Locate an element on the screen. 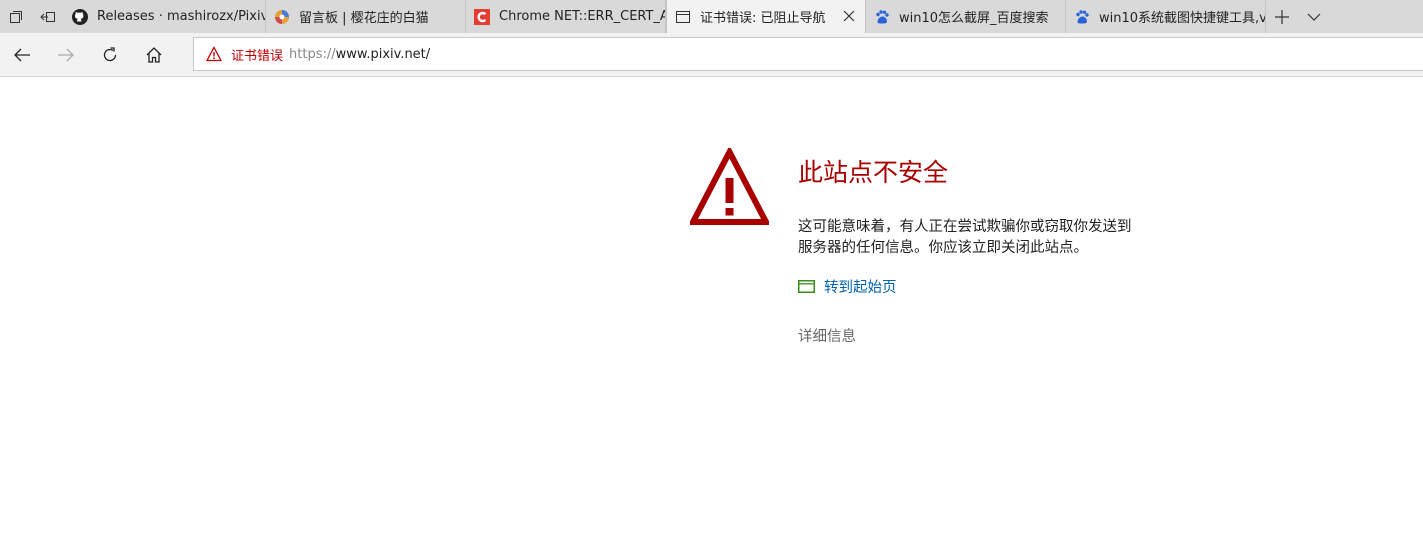 This screenshot has height=556, width=1423. new-tab-icon is located at coordinates (1282, 16).